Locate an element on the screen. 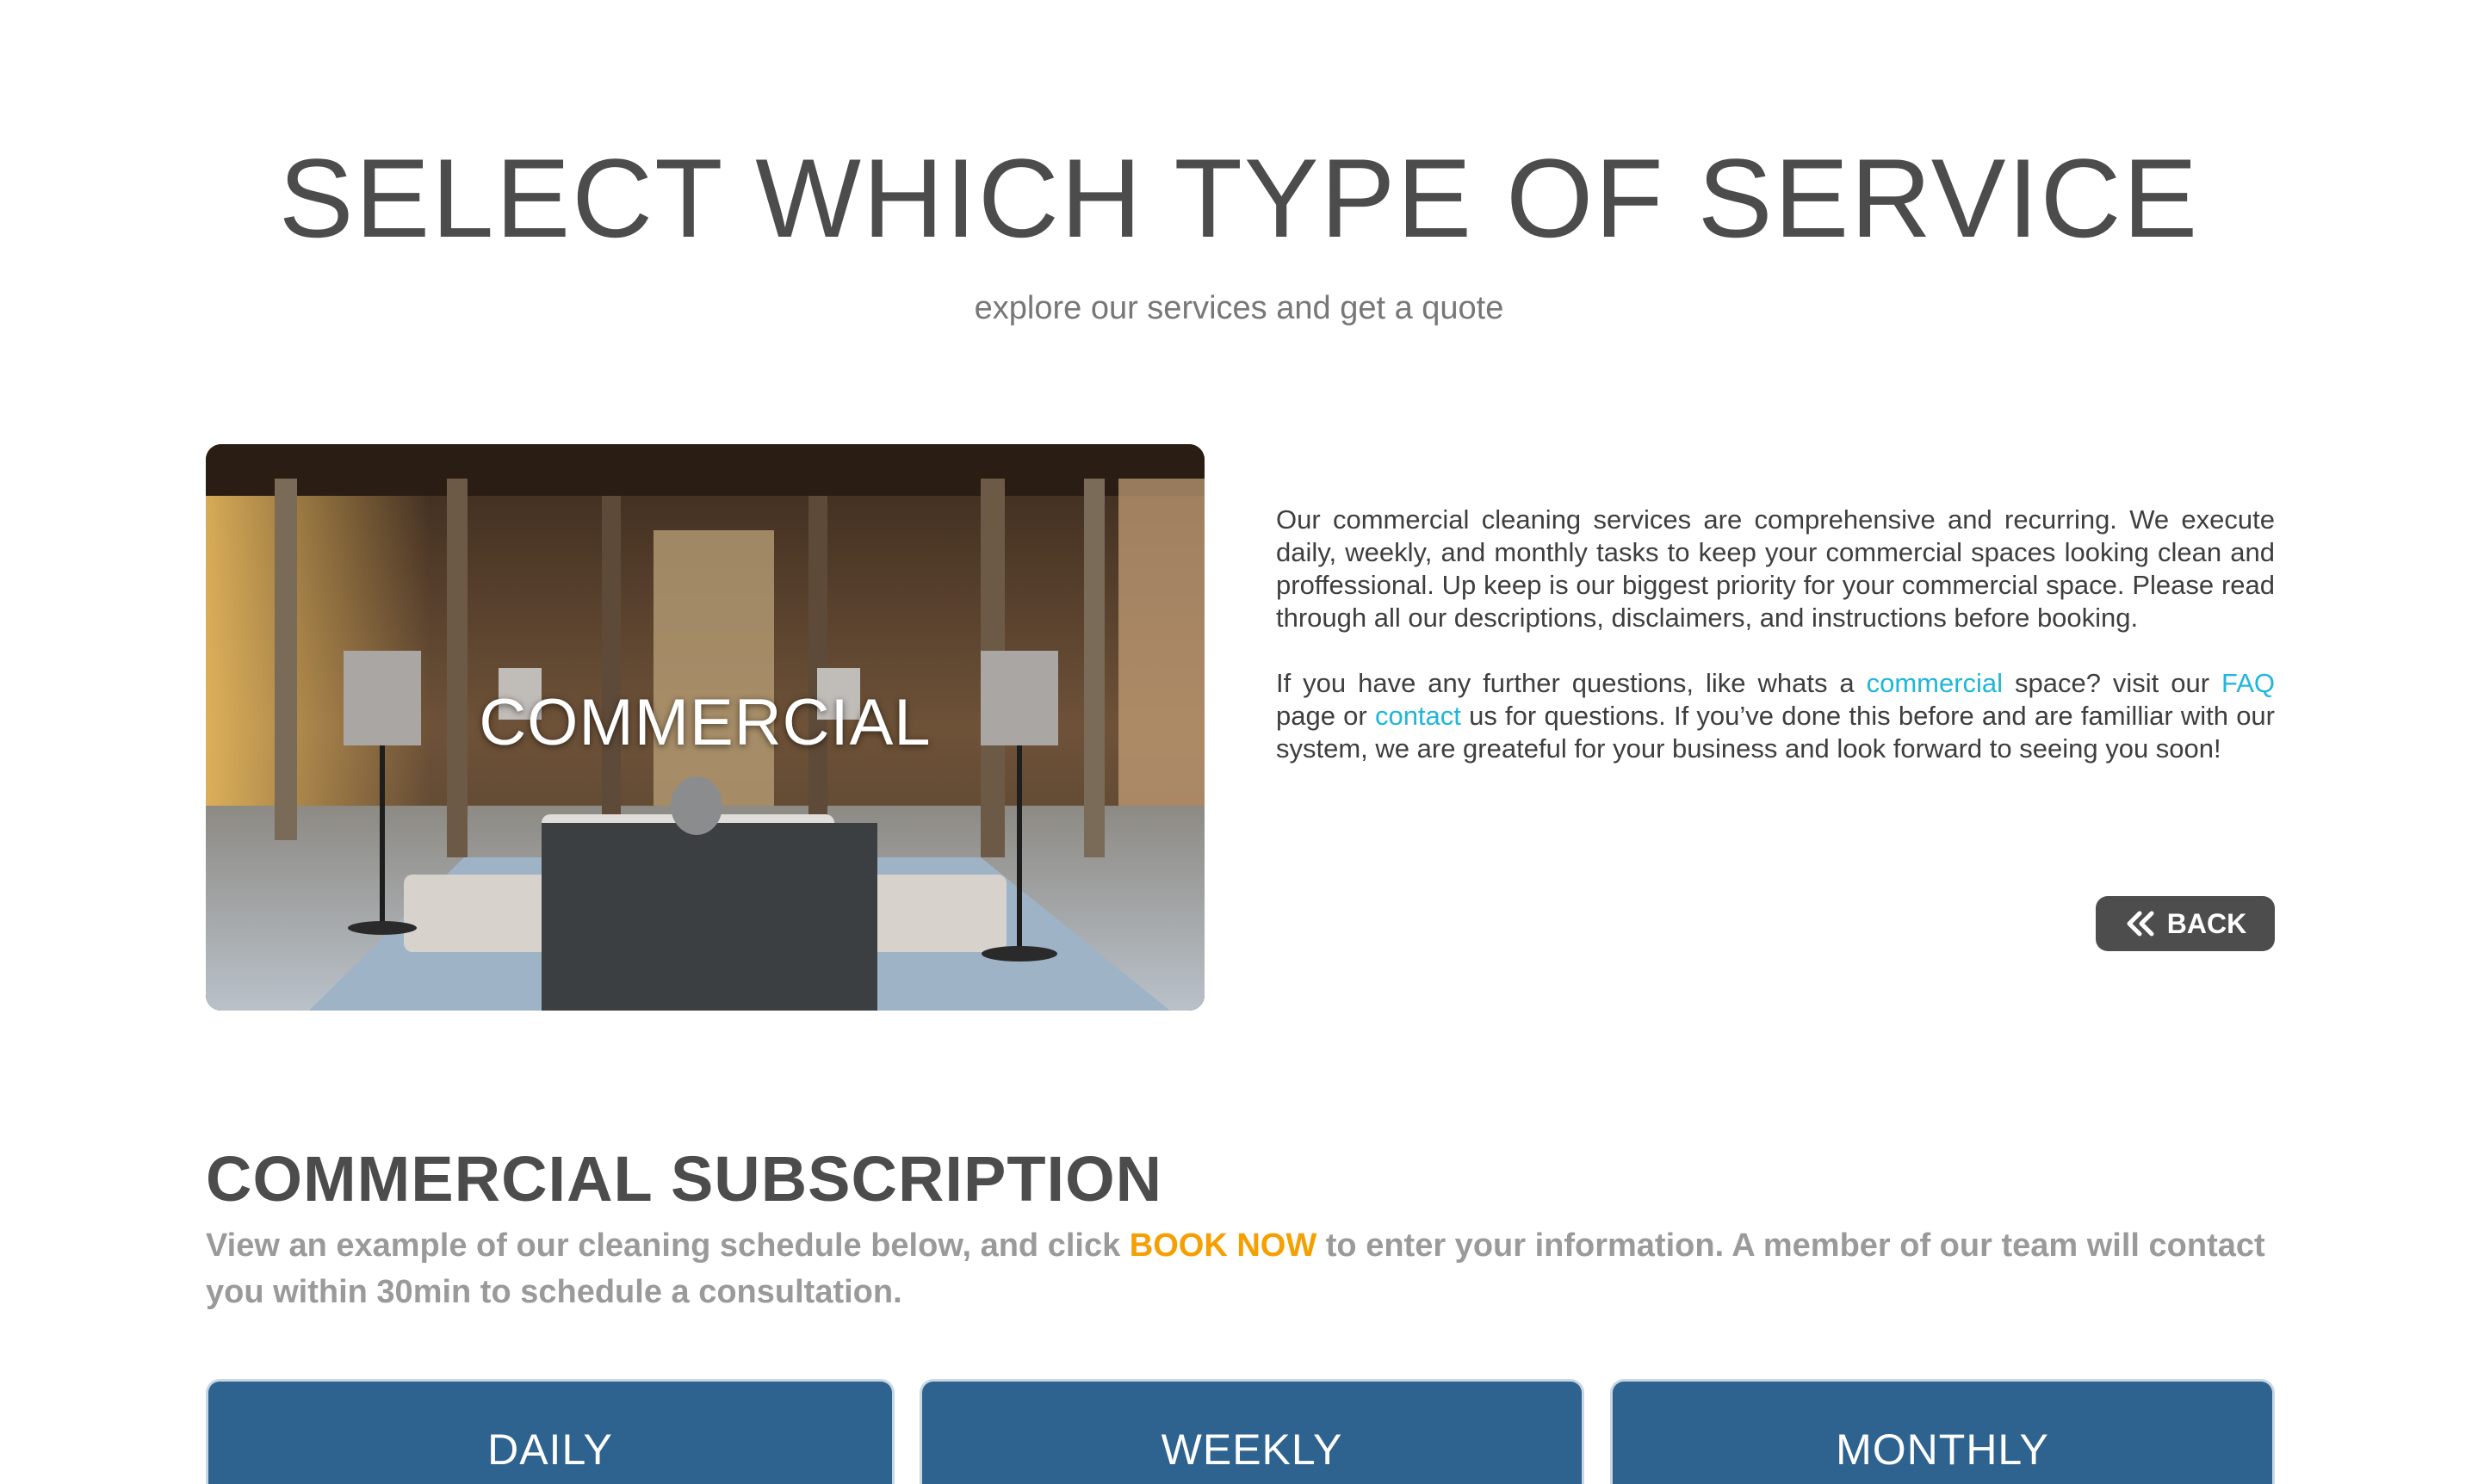 Image resolution: width=2478 pixels, height=1484 pixels. back-button: BACK is located at coordinates (2185, 923).